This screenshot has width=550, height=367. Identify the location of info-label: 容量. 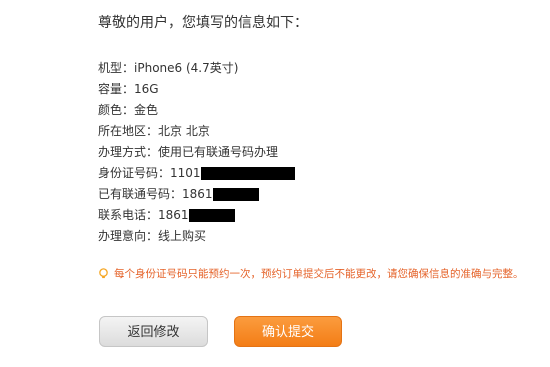
(116, 89).